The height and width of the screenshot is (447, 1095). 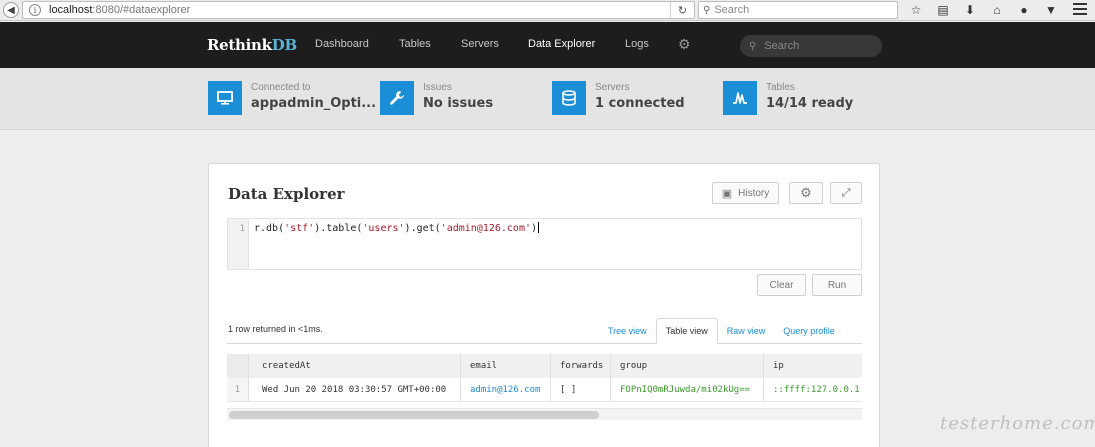 What do you see at coordinates (299, 228) in the screenshot?
I see `query-string: 'stf'` at bounding box center [299, 228].